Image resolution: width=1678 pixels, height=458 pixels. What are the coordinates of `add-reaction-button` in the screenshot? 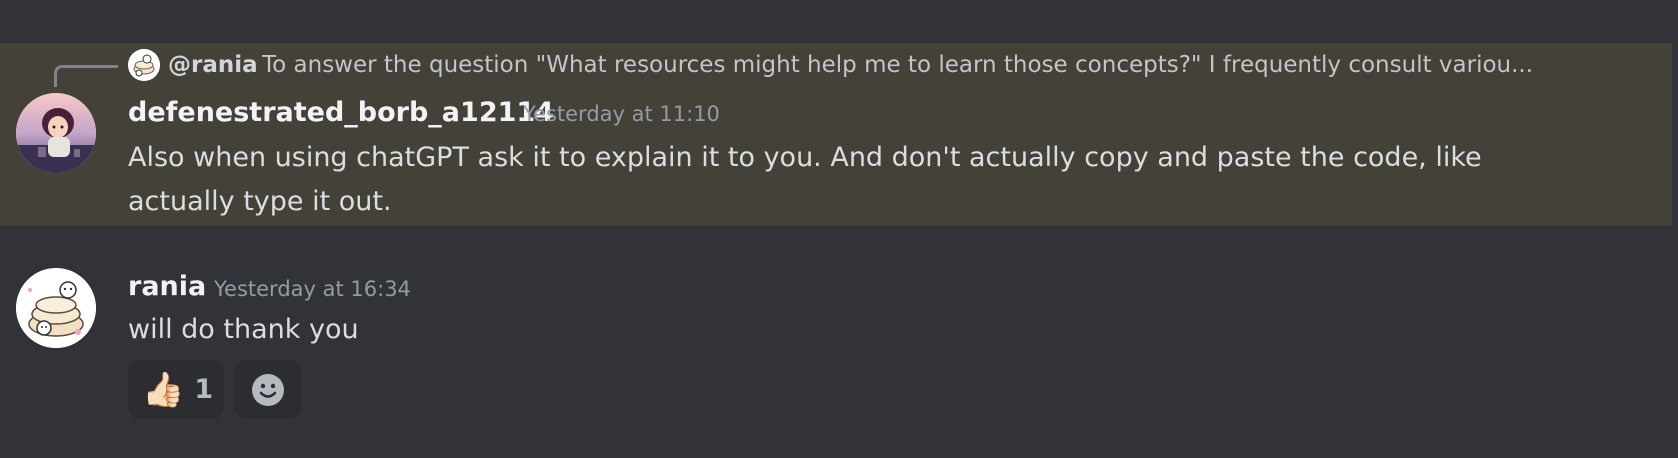 It's located at (267, 389).